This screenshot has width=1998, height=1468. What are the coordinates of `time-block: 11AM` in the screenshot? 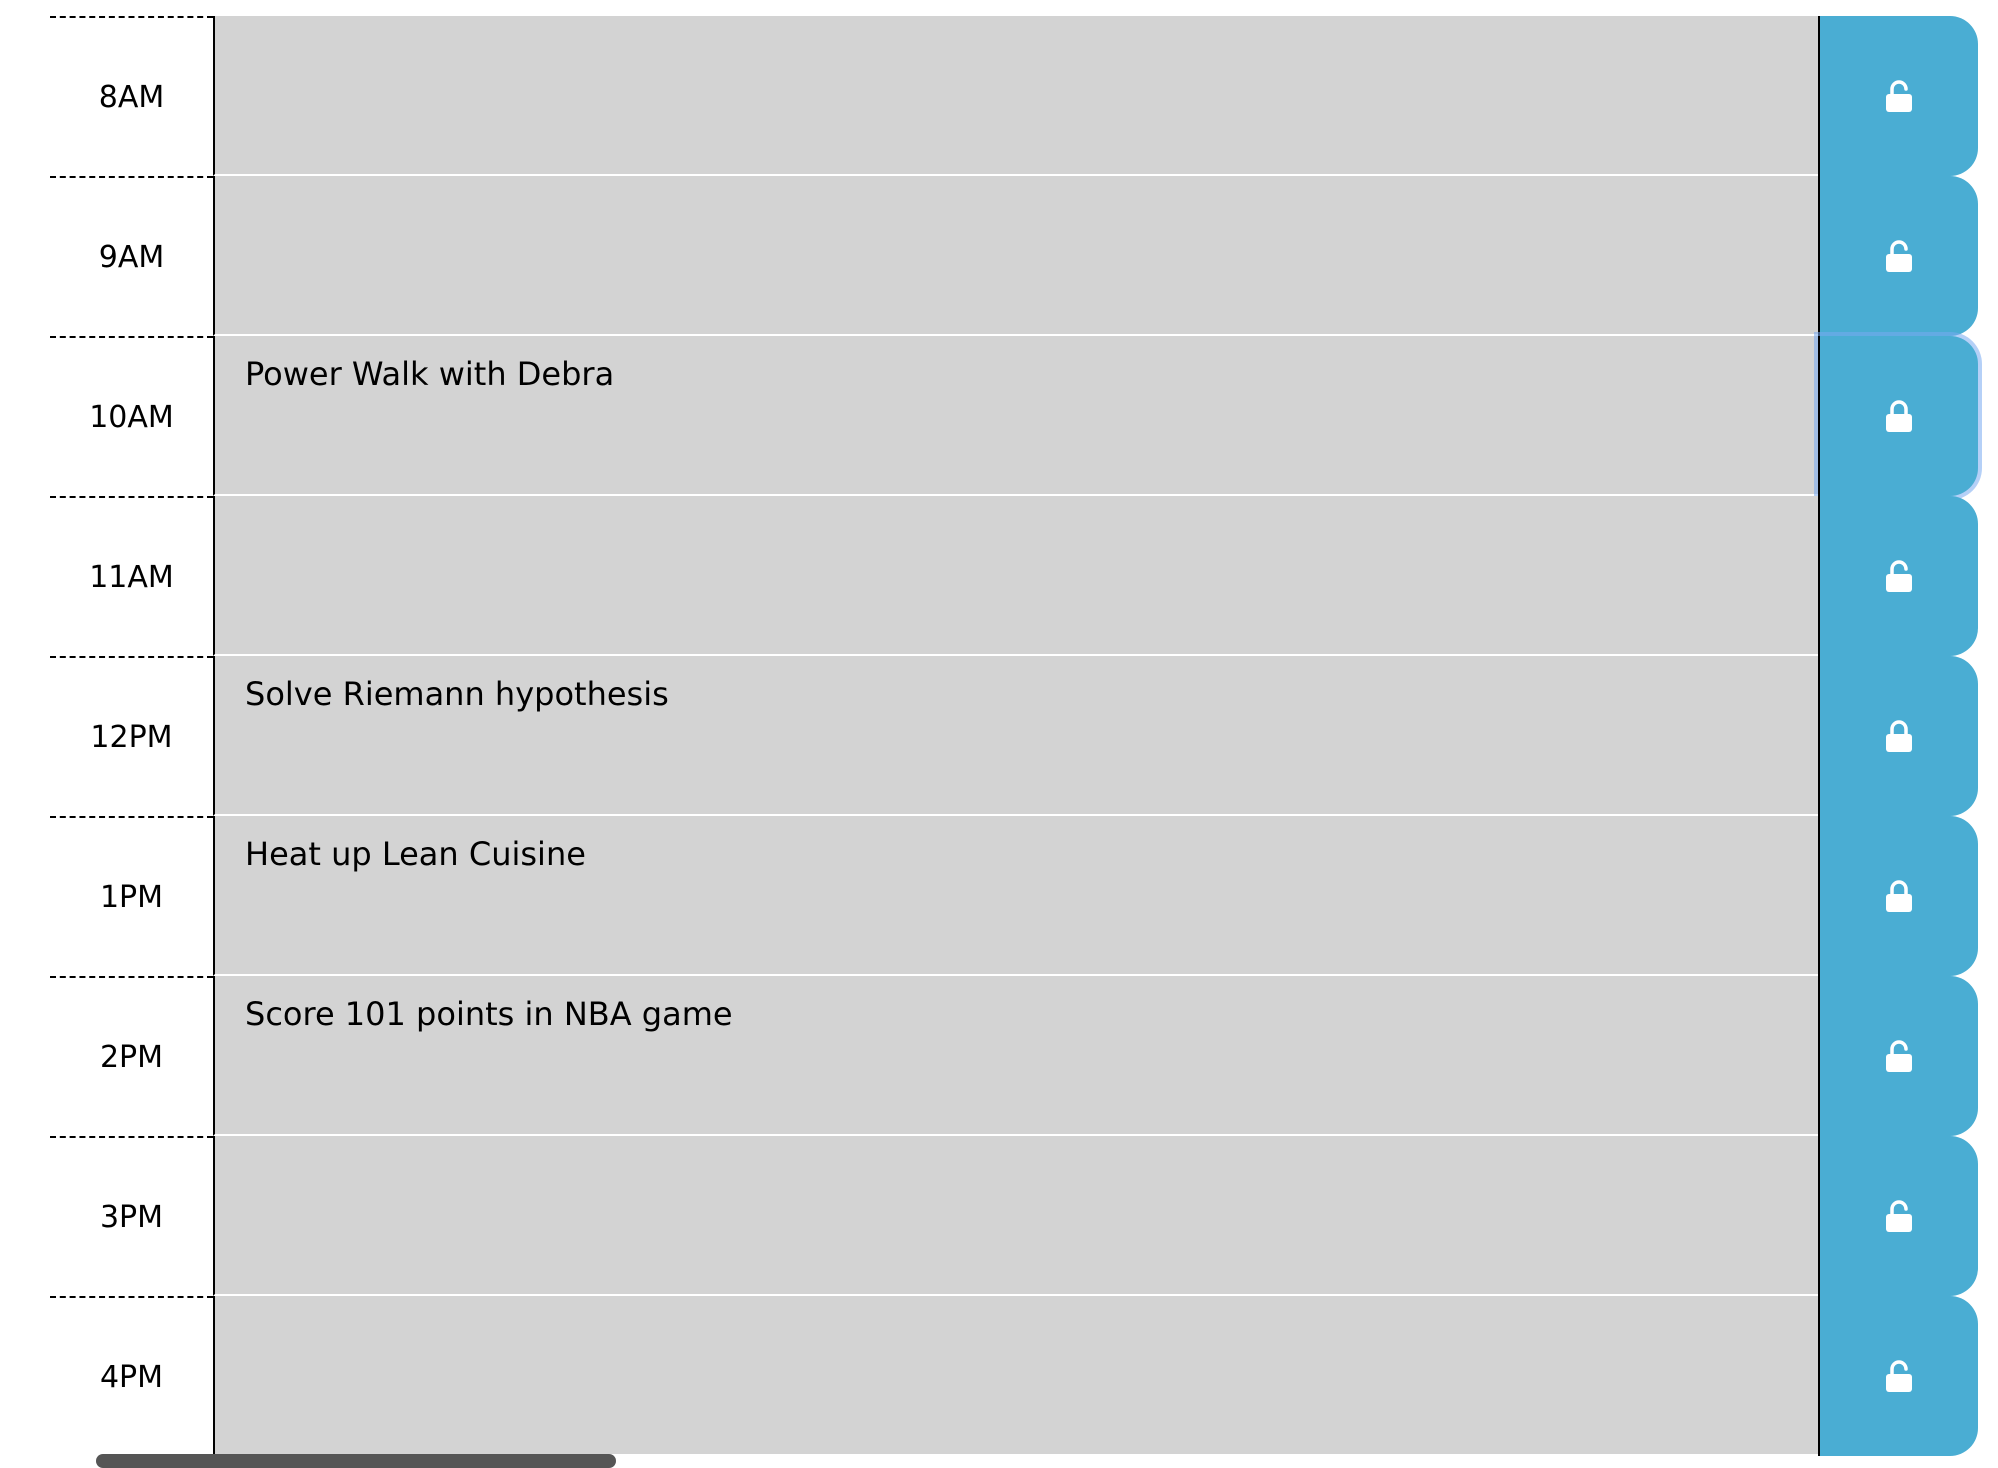 It's located at (1014, 576).